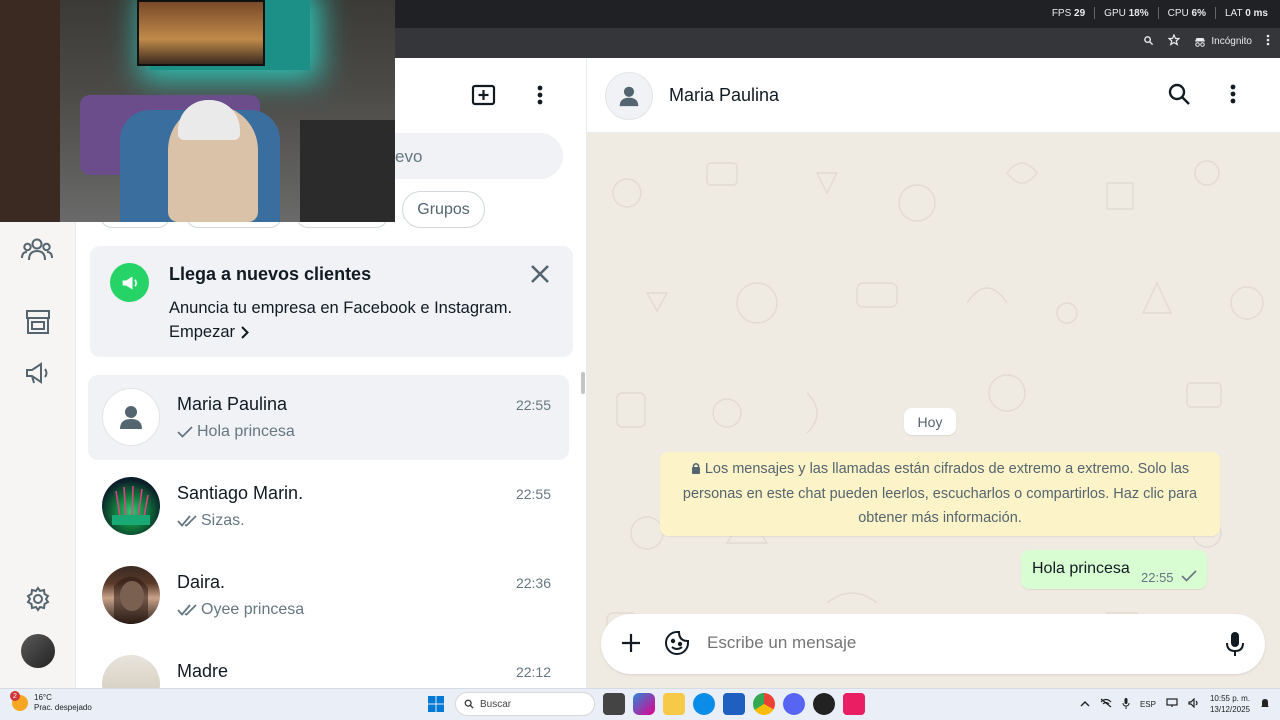 The height and width of the screenshot is (720, 1280). Describe the element at coordinates (1106, 704) in the screenshot. I see `network-icon` at that location.